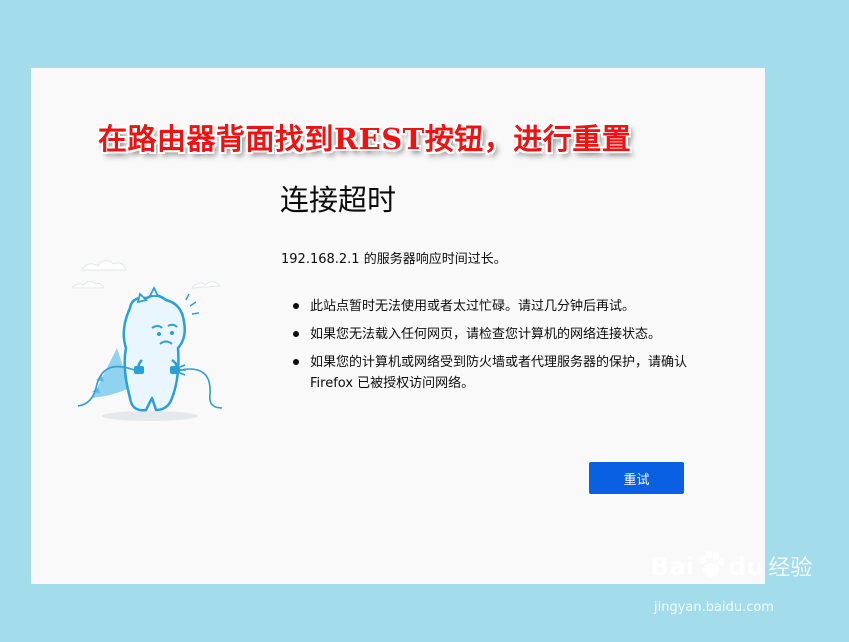  What do you see at coordinates (338, 200) in the screenshot?
I see `page-title: 连接超时` at bounding box center [338, 200].